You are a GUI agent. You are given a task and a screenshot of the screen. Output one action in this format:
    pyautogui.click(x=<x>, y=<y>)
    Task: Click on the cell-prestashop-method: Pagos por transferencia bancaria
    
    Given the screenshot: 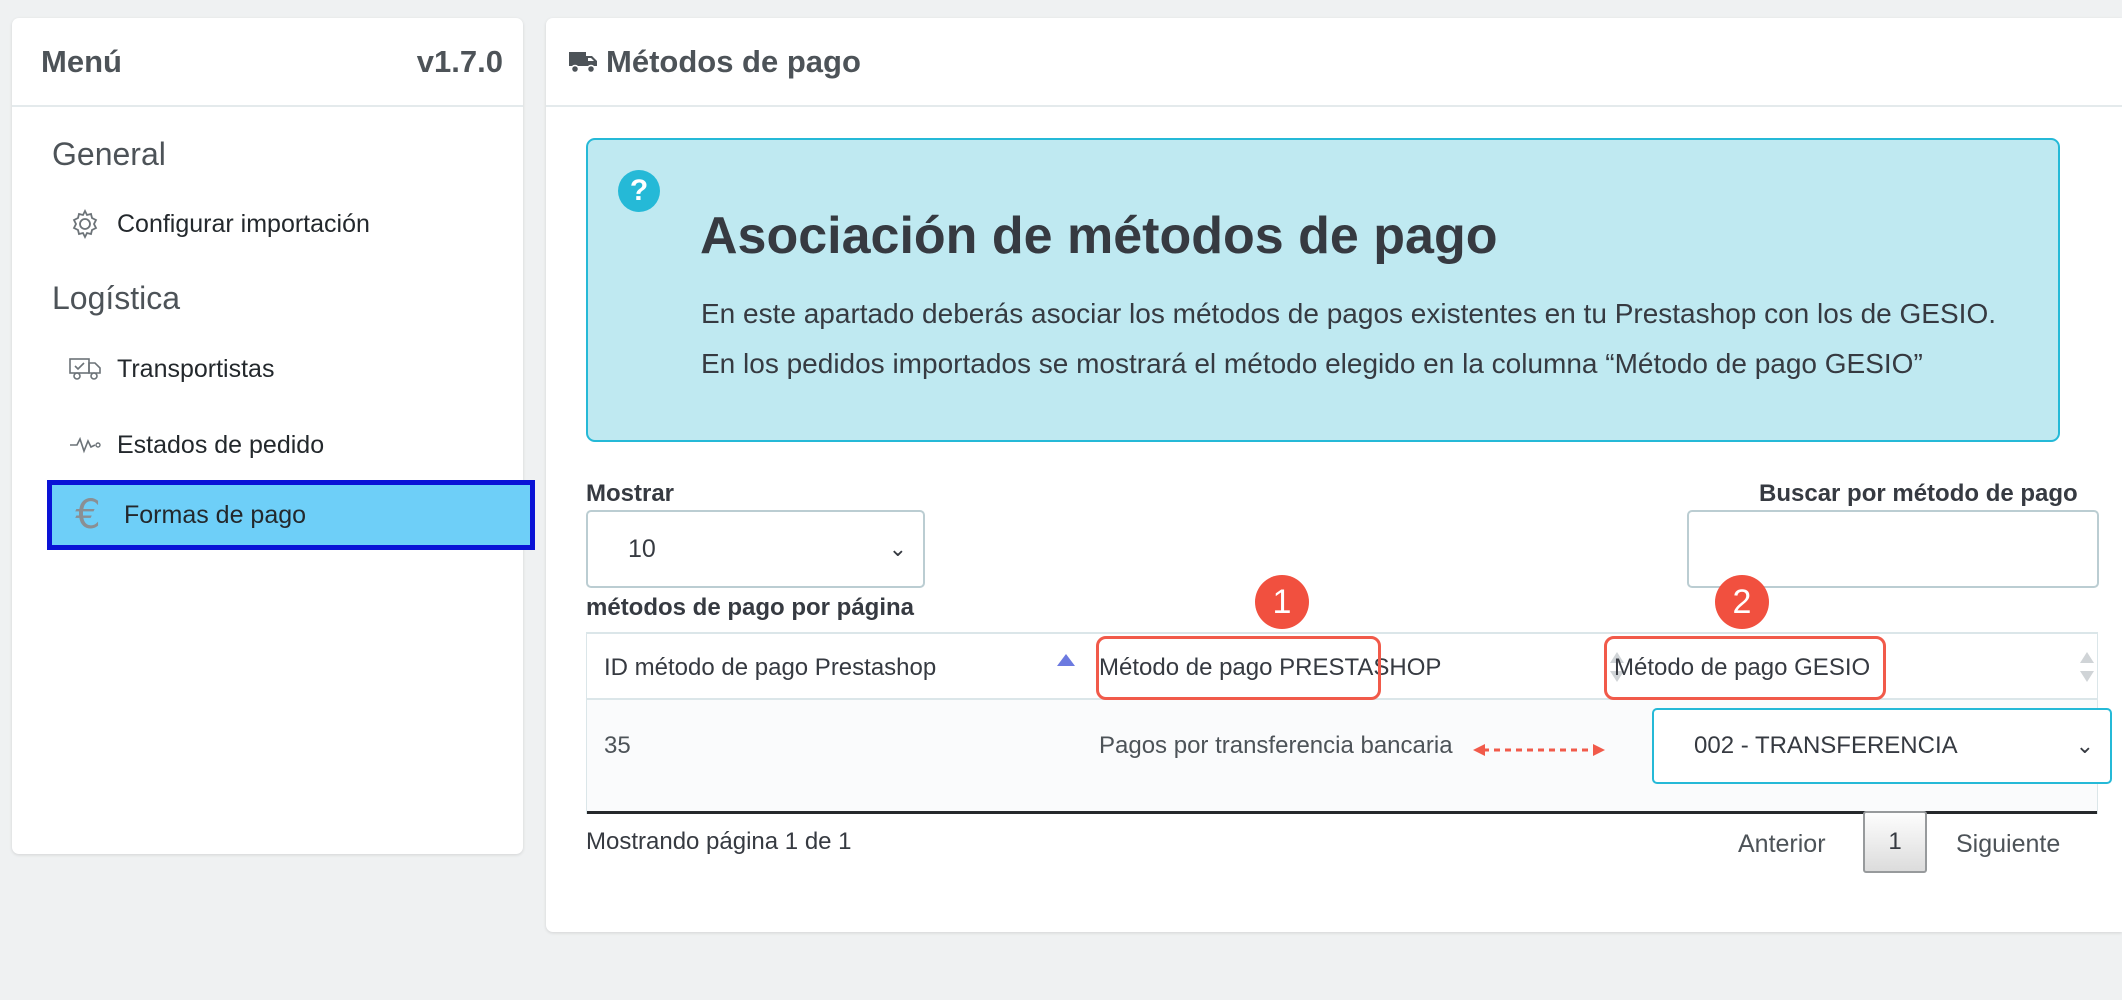 What is the action you would take?
    pyautogui.click(x=1276, y=745)
    